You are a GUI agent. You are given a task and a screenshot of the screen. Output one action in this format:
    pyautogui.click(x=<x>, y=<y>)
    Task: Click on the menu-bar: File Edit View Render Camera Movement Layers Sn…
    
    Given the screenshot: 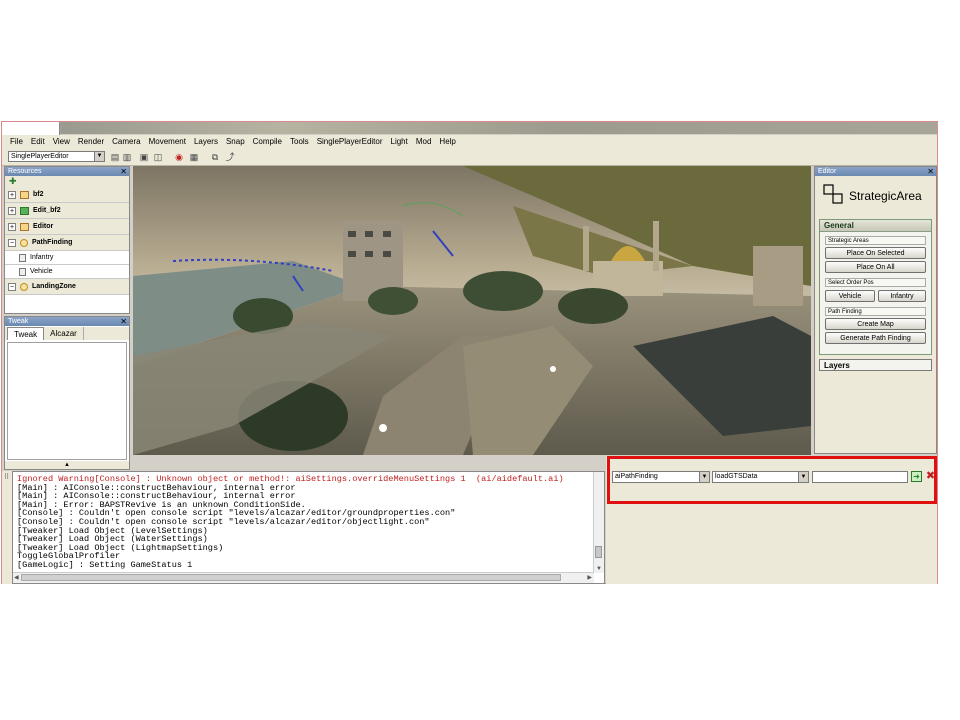 What is the action you would take?
    pyautogui.click(x=469, y=142)
    